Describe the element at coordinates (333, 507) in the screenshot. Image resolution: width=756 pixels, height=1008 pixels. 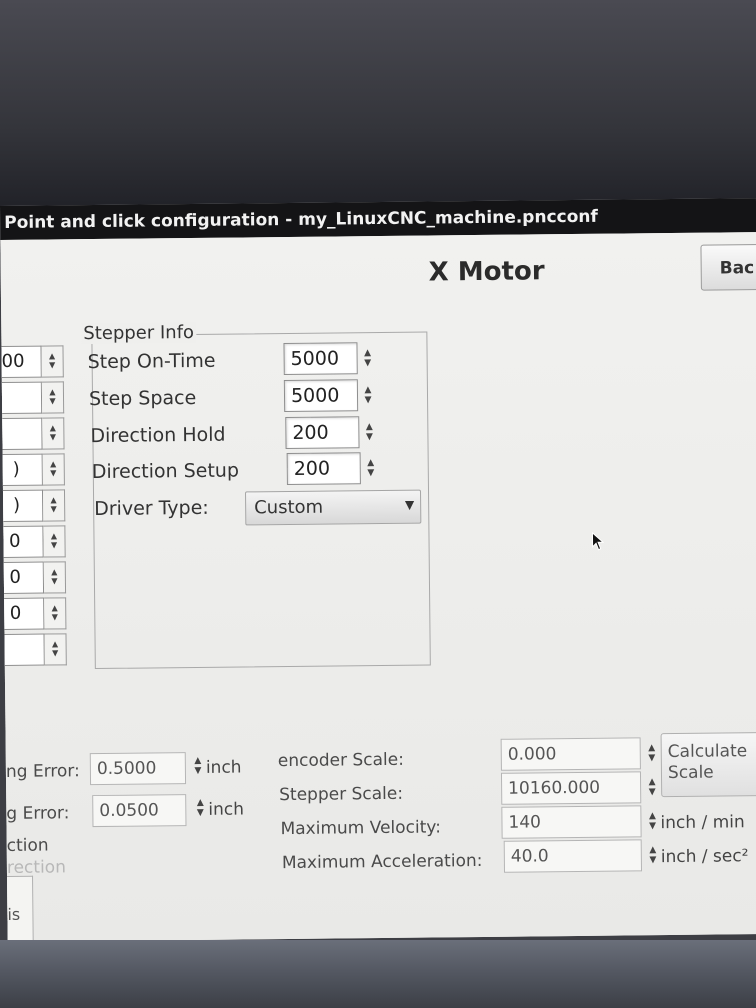
I see `driver-type-dropdown: Custom ▼` at that location.